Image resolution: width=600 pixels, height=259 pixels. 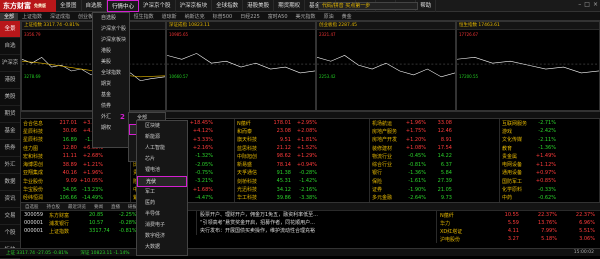 I want to click on table-row: 化学原料 -0.33%, so click(x=549, y=189).